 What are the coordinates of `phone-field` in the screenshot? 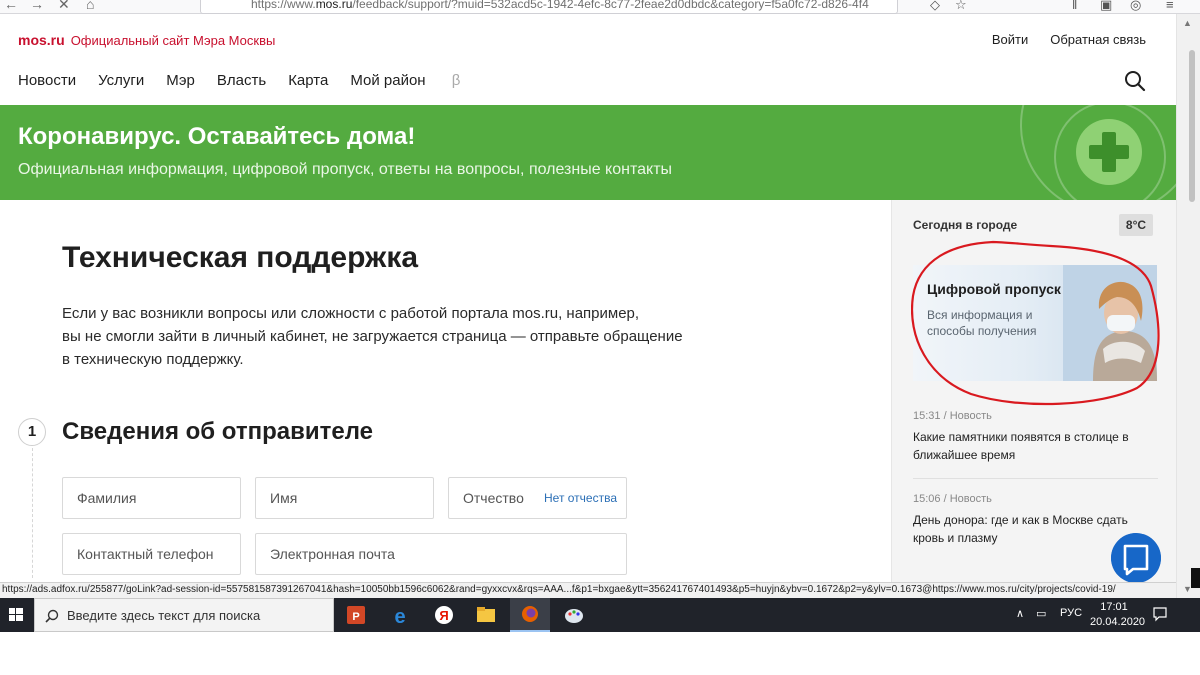 It's located at (151, 554).